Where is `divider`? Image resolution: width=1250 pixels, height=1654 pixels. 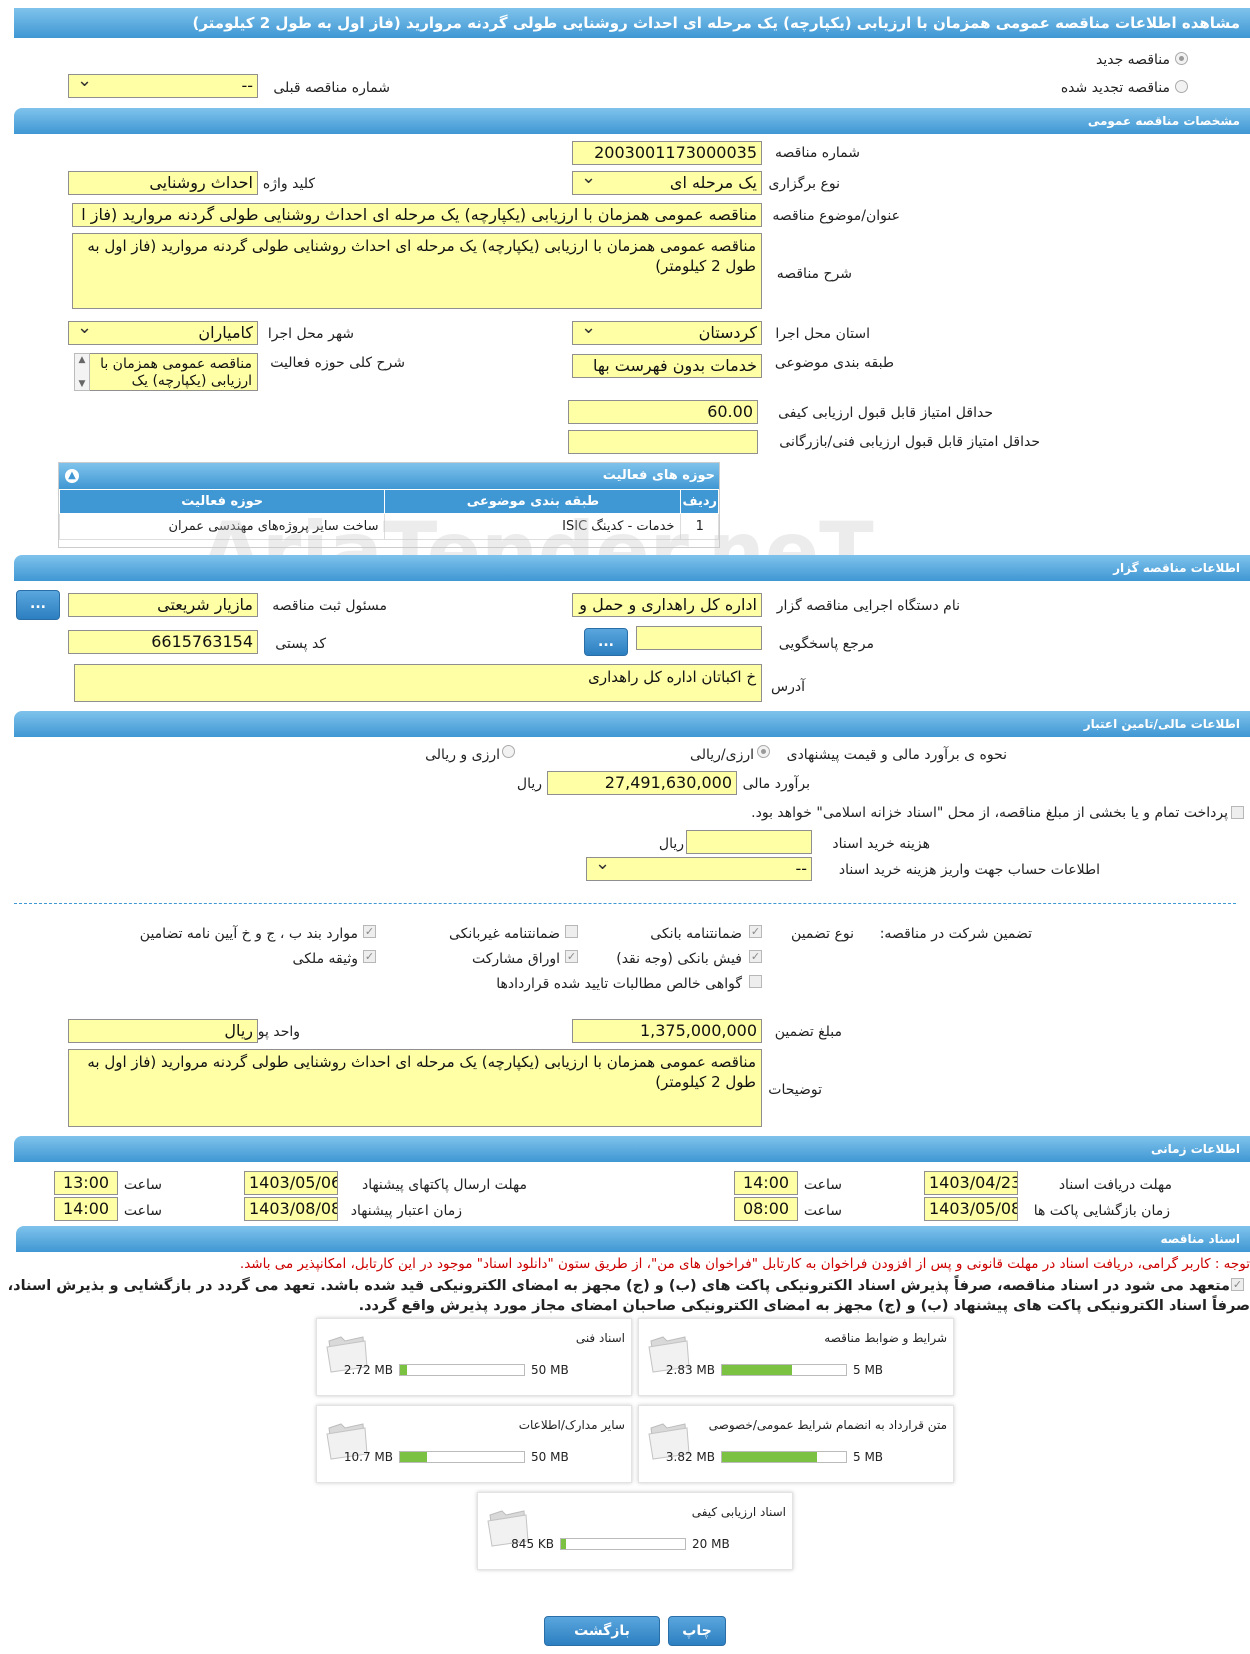 divider is located at coordinates (625, 903).